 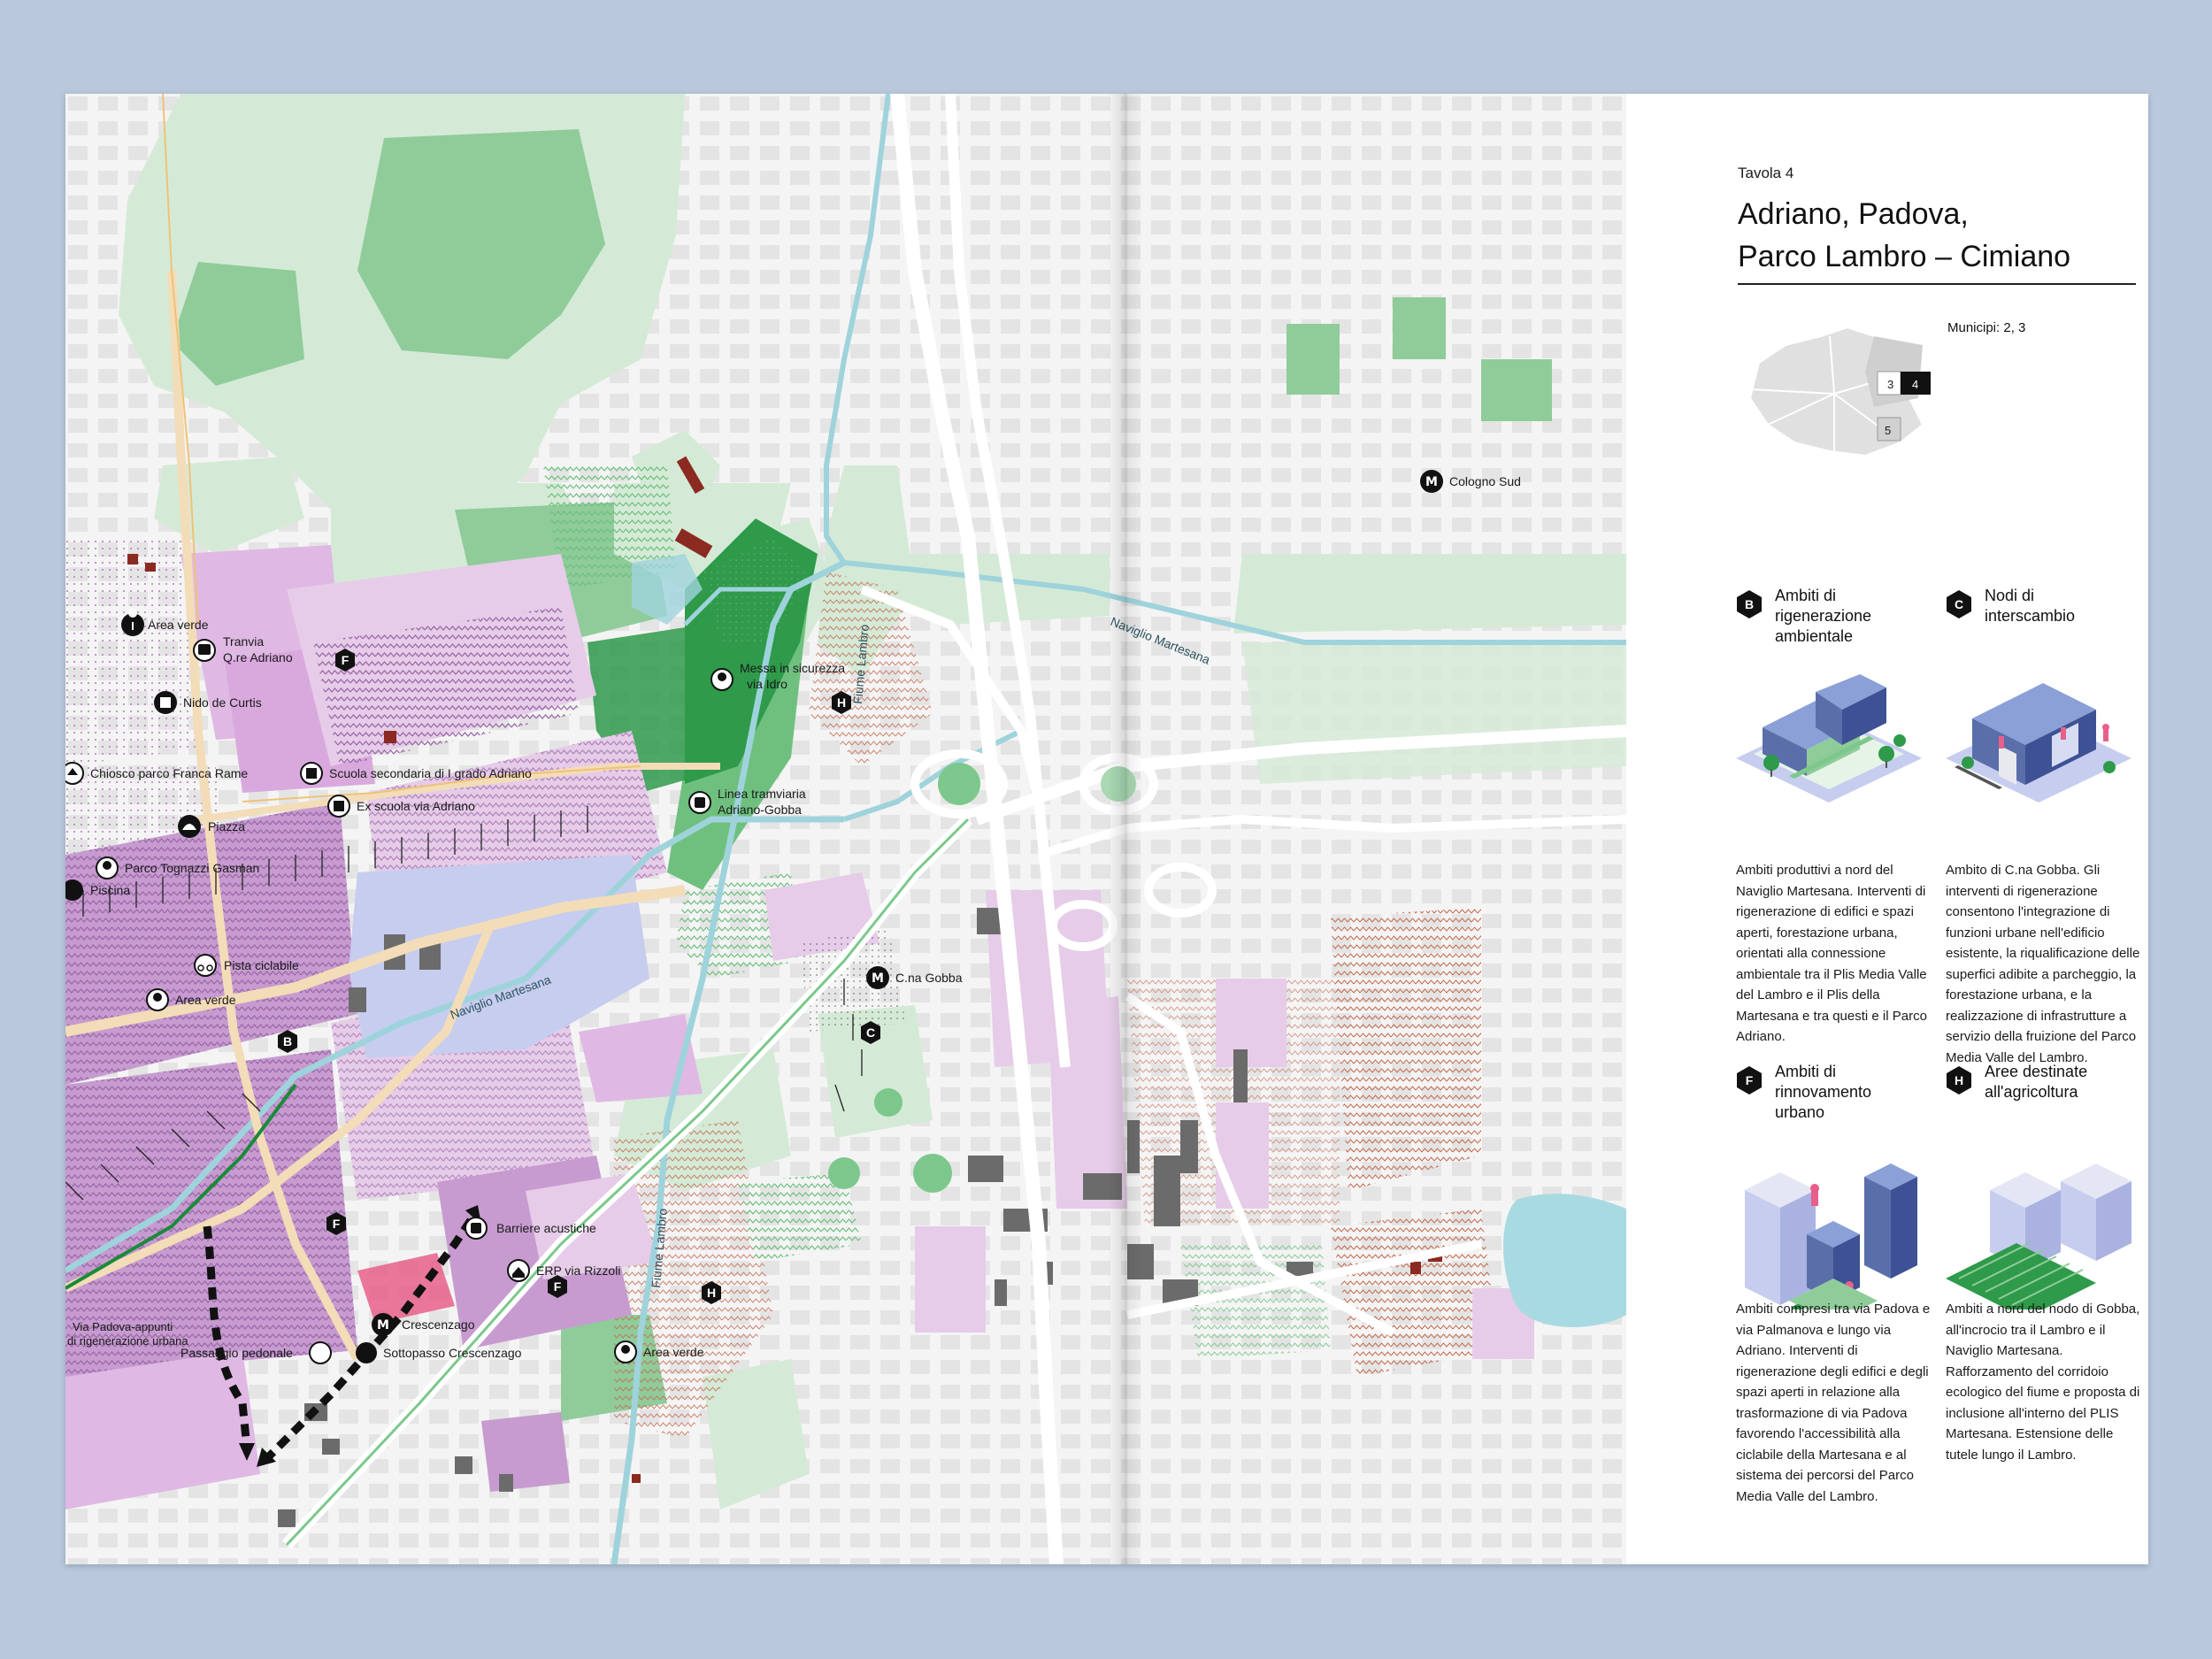 What do you see at coordinates (578, 1271) in the screenshot?
I see `svg-text: ERP via Rizzoli` at bounding box center [578, 1271].